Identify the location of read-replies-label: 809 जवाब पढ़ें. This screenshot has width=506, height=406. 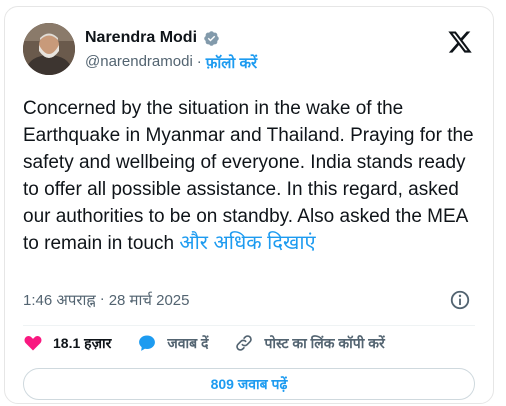
(249, 383).